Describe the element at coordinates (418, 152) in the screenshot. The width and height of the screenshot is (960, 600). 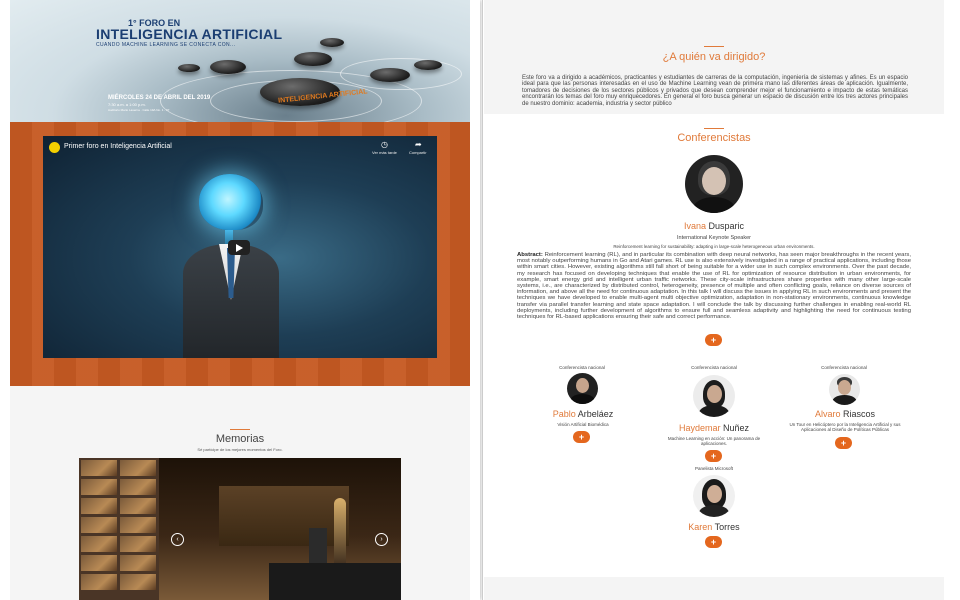
I see `share-button: Compartir` at that location.